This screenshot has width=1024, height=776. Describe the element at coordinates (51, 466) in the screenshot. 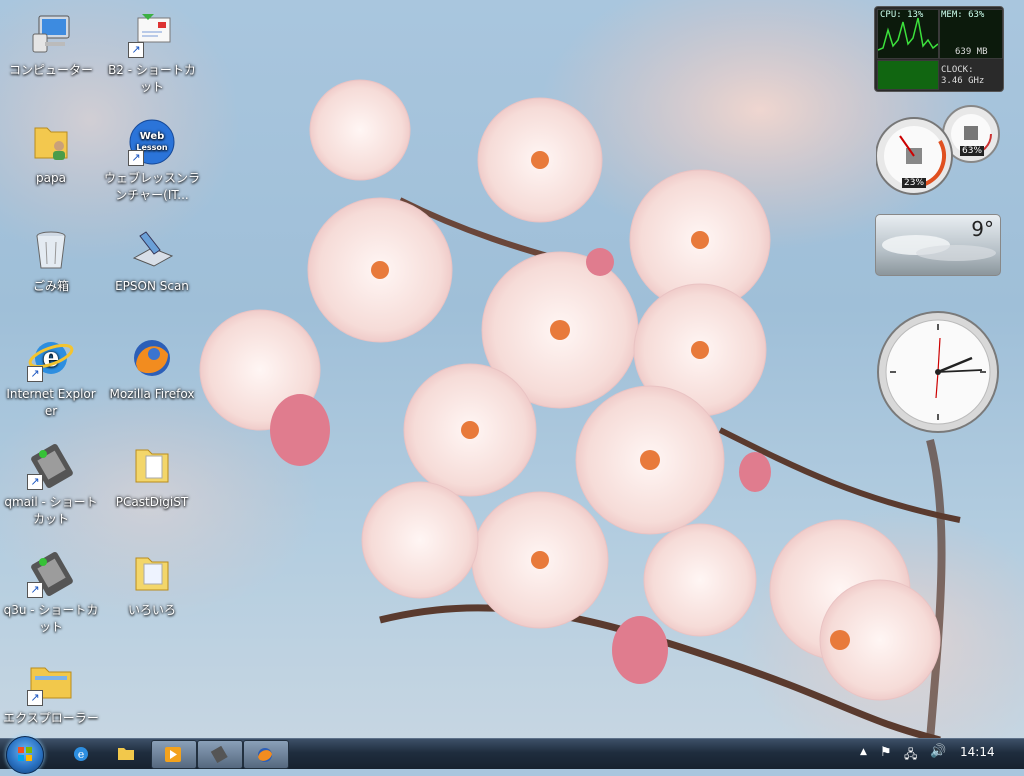

I see `qmail-app-icon: ↗` at that location.